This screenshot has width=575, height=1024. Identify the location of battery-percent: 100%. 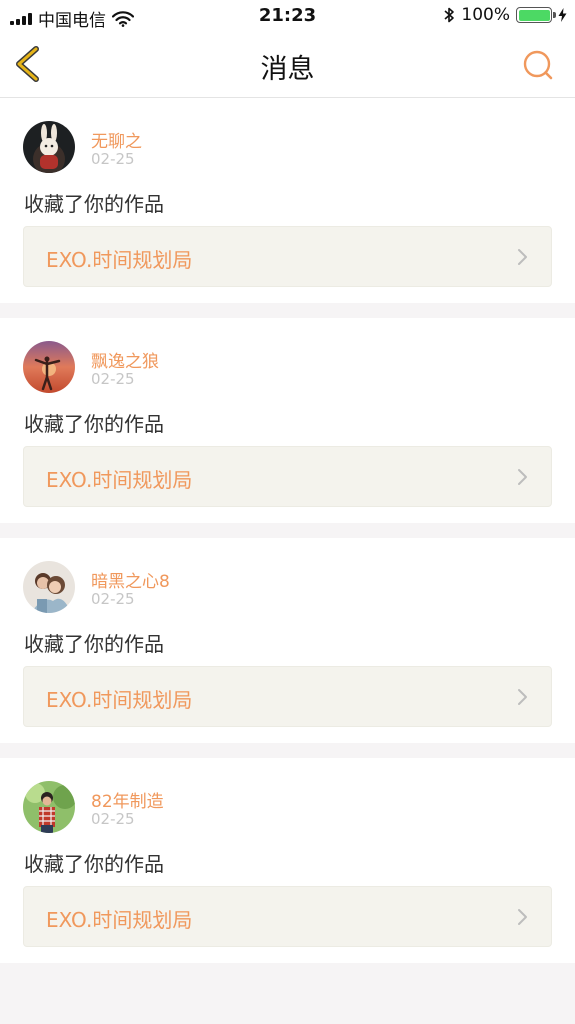
(485, 15).